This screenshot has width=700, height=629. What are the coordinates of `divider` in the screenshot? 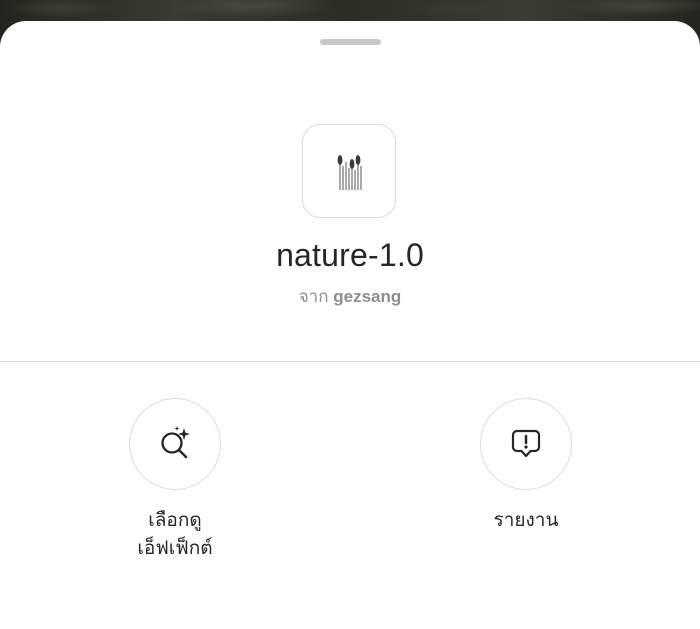 It's located at (350, 361).